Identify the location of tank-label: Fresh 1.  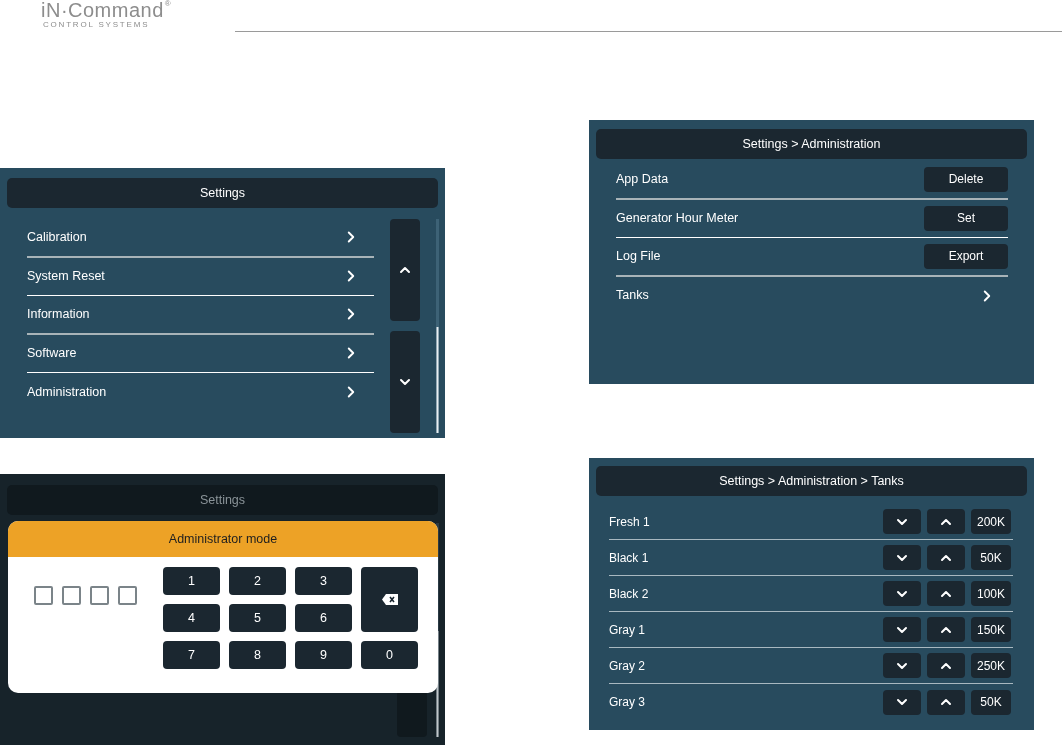
(629, 522).